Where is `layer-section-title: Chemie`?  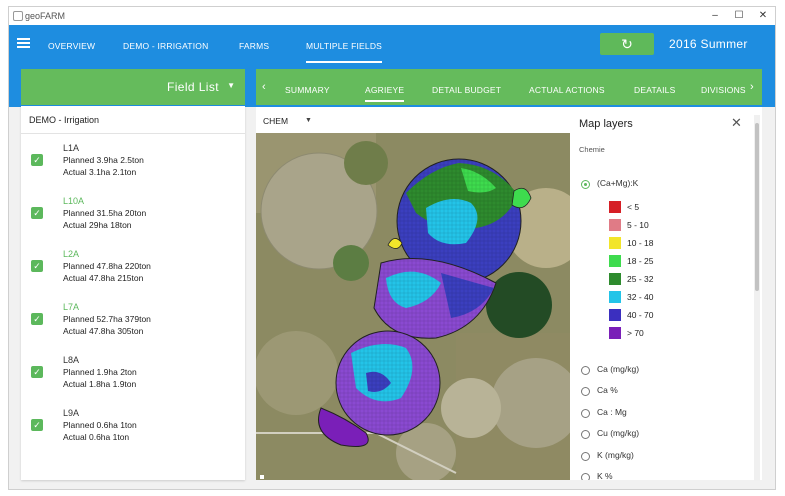 layer-section-title: Chemie is located at coordinates (592, 149).